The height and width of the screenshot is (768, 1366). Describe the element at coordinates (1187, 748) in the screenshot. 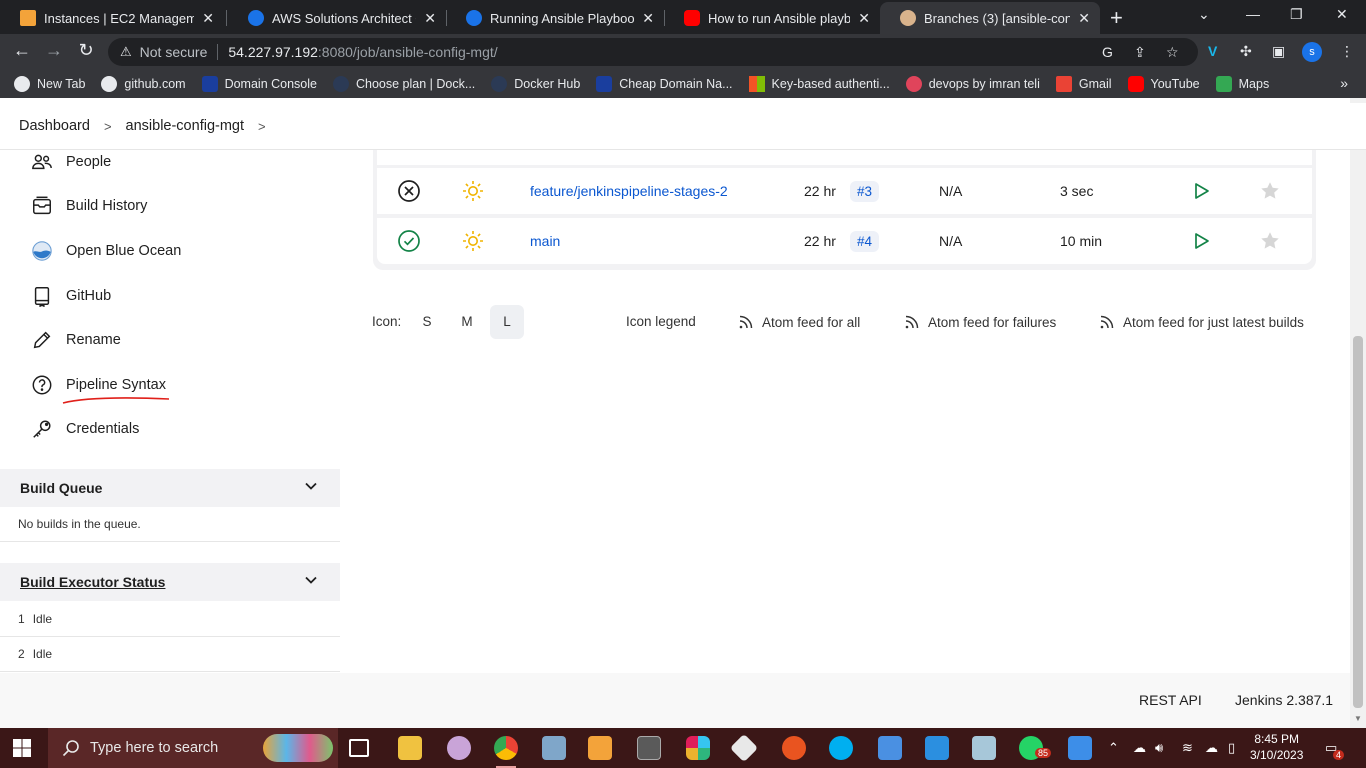

I see `tray-wifi-icon: ≋` at that location.